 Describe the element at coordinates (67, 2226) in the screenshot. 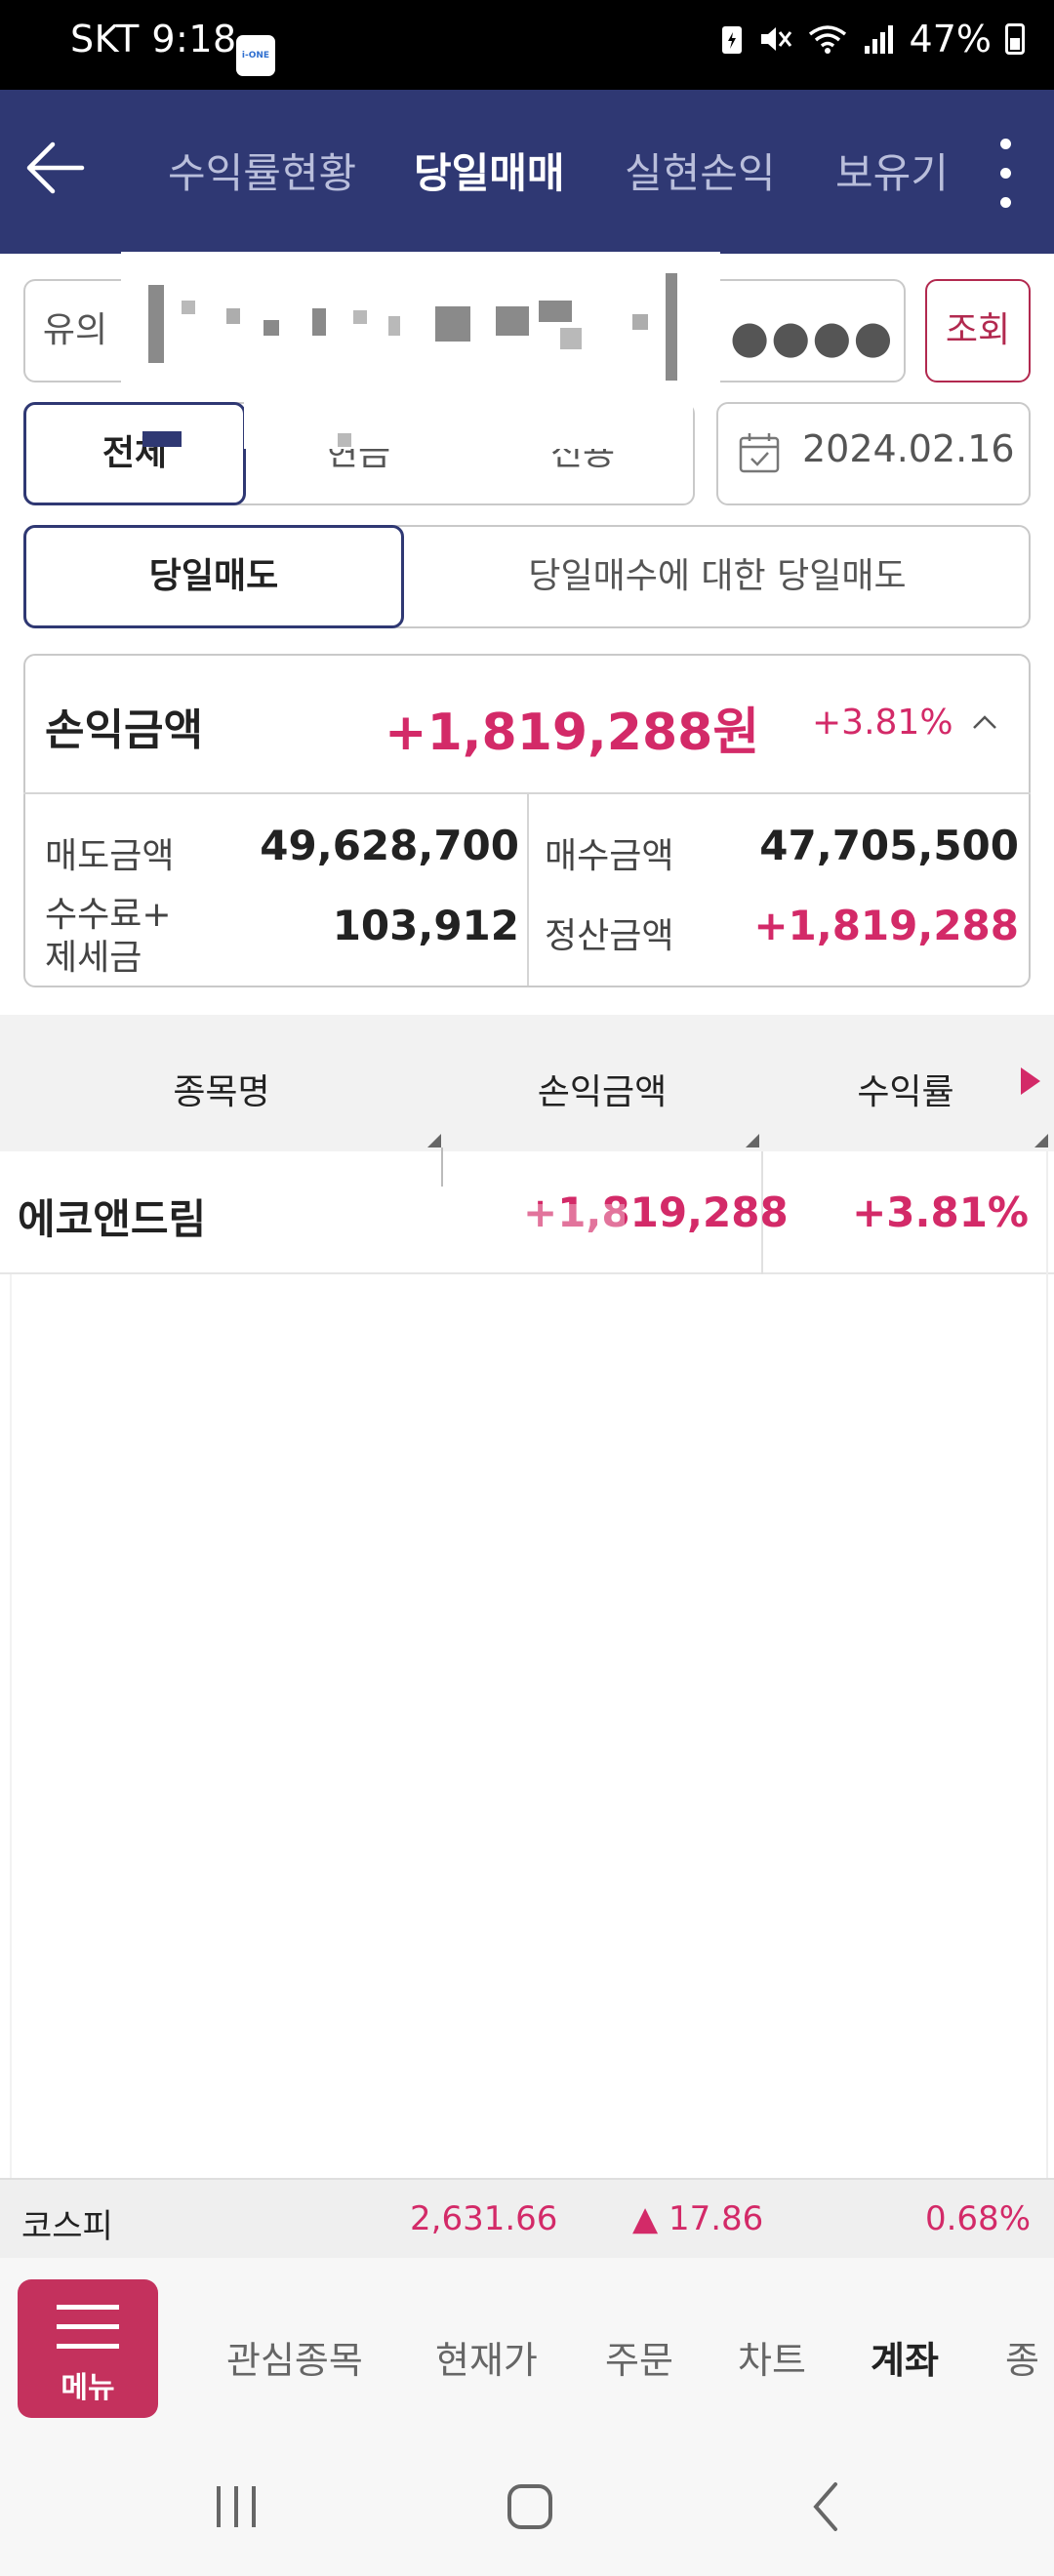

I see `index-name: 코스피` at that location.